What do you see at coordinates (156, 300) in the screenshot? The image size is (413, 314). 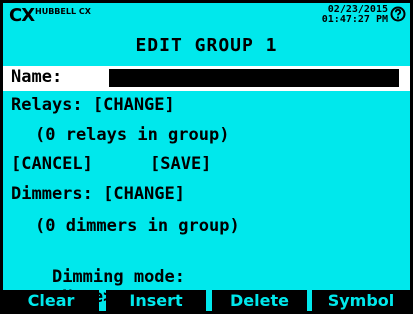 I see `insert-softkey: Insert` at bounding box center [156, 300].